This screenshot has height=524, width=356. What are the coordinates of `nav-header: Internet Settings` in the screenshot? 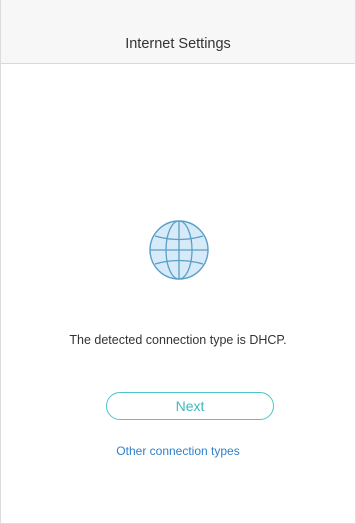 It's located at (178, 32).